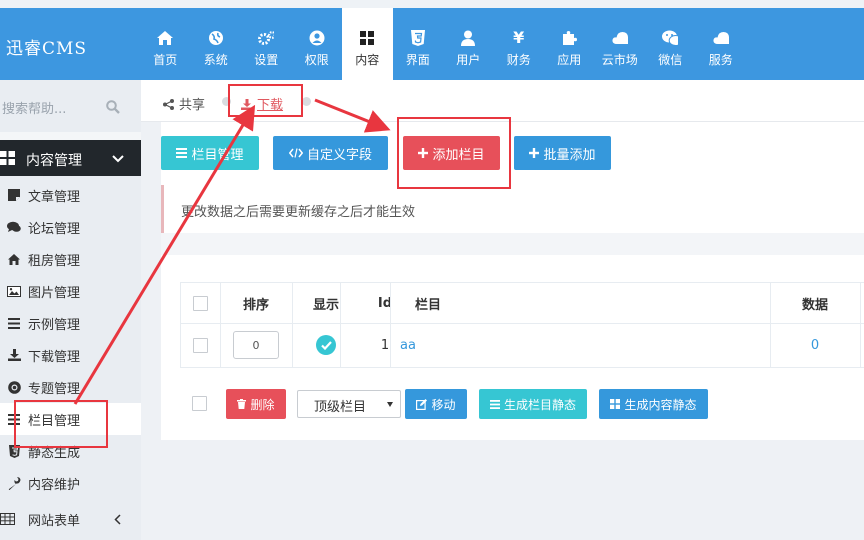 The height and width of the screenshot is (540, 864). Describe the element at coordinates (306, 101) in the screenshot. I see `breadcrumb-separator` at that location.